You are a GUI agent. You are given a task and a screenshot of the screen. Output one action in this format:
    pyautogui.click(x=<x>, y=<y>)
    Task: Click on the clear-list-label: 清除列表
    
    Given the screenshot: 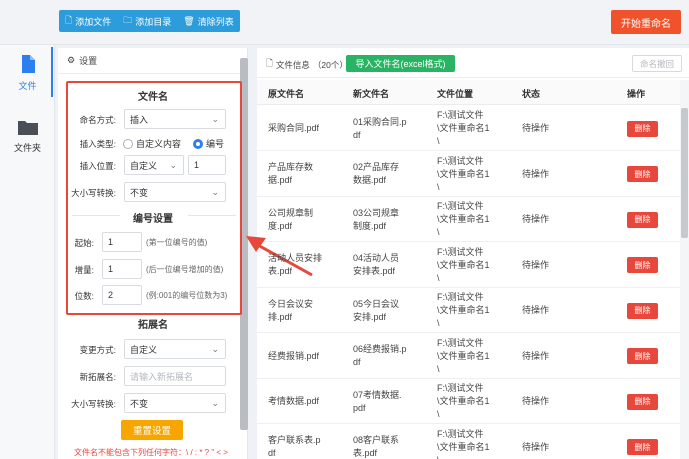 What is the action you would take?
    pyautogui.click(x=215, y=21)
    